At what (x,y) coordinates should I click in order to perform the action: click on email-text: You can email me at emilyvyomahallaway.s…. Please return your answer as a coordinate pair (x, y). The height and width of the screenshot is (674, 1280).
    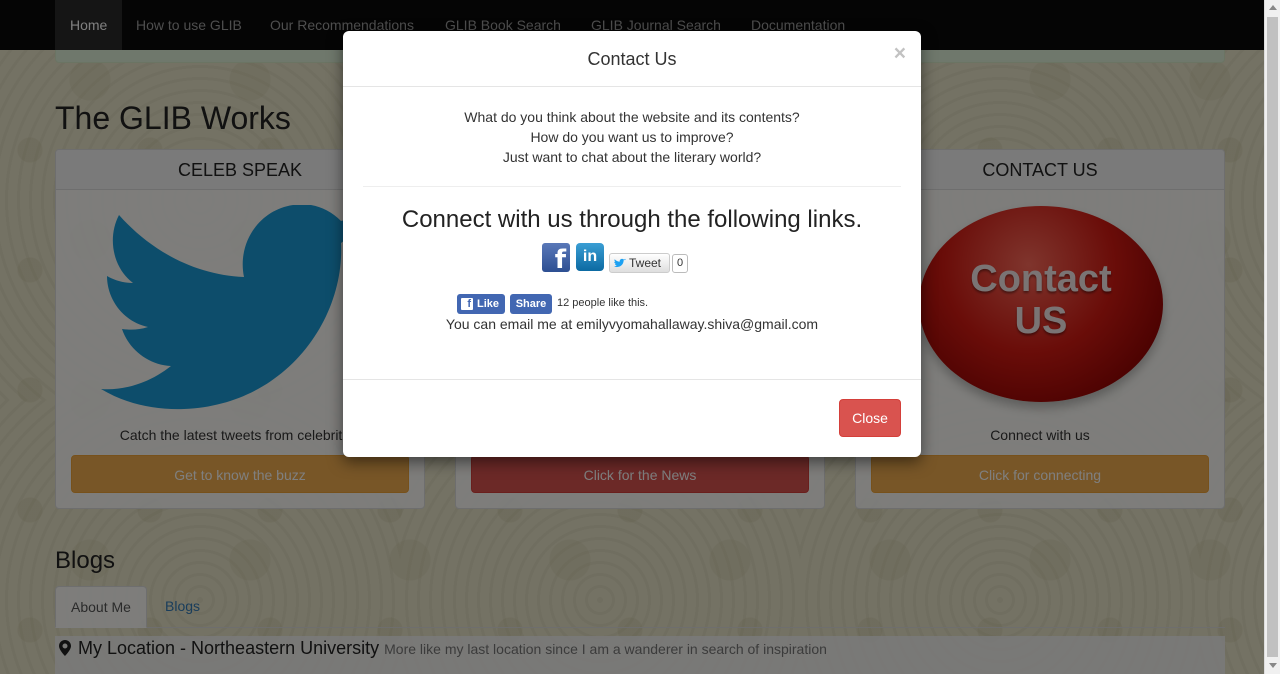
    Looking at the image, I should click on (632, 324).